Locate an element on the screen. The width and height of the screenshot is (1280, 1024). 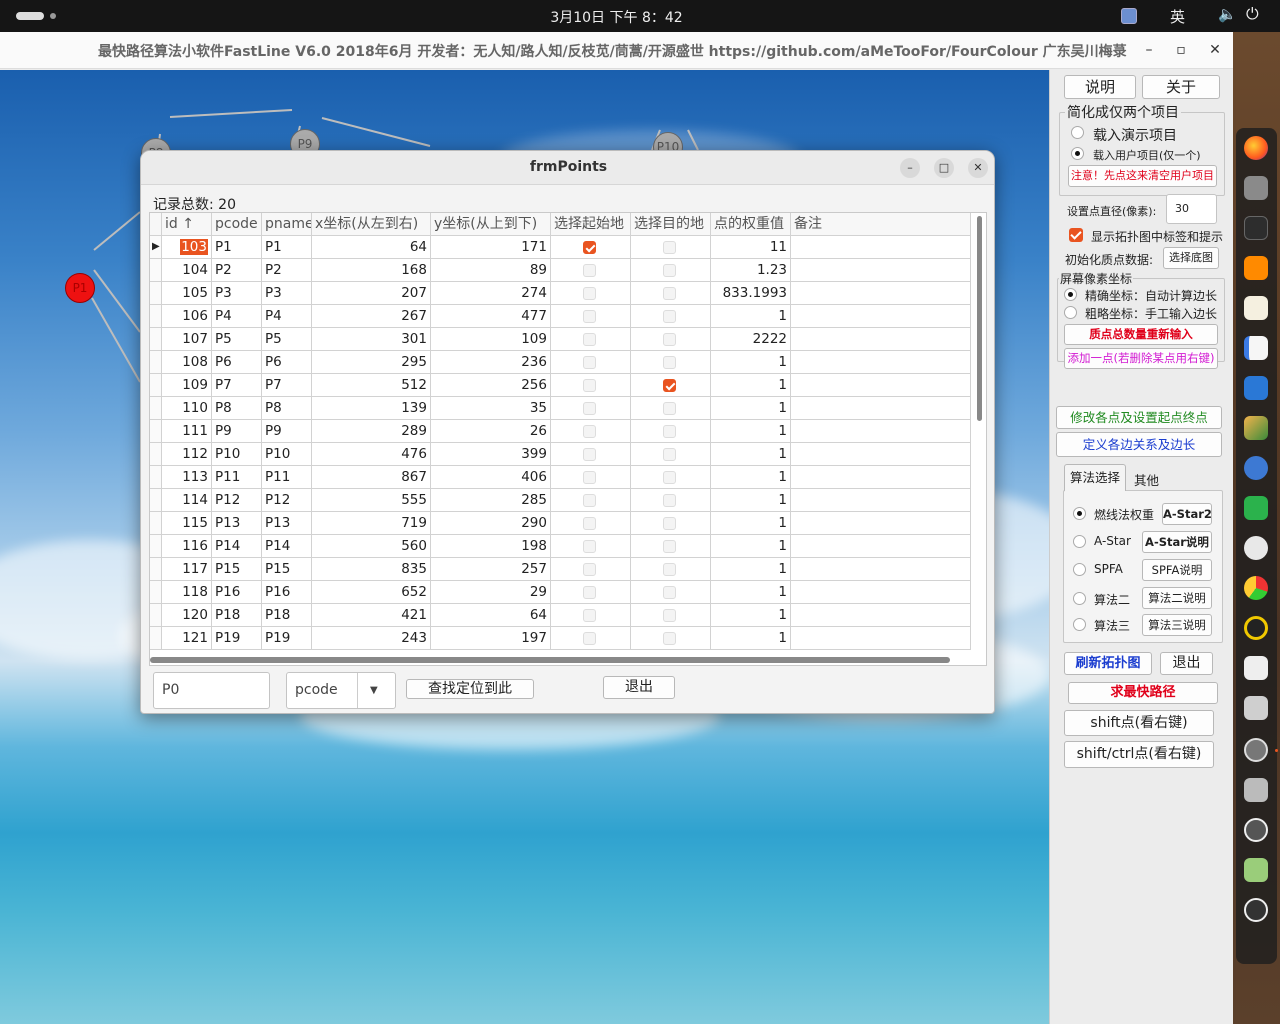
grid-cell: 833.1993 is located at coordinates (751, 293).